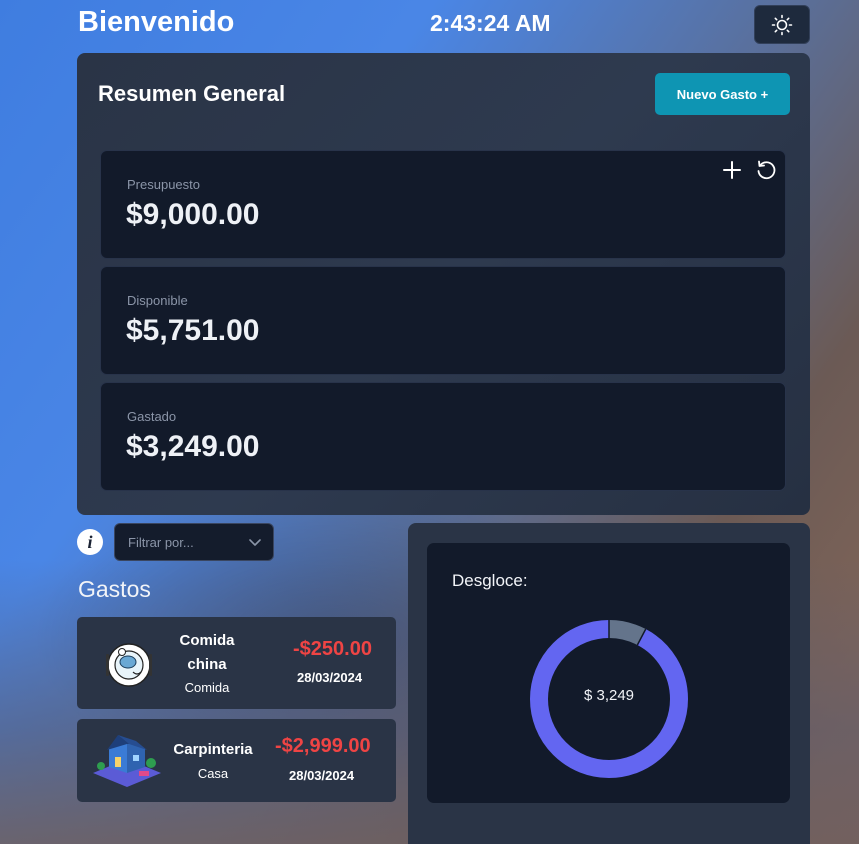 This screenshot has height=844, width=859. What do you see at coordinates (608, 673) in the screenshot?
I see `breakdown-card: Desgloce: $ 3,249` at bounding box center [608, 673].